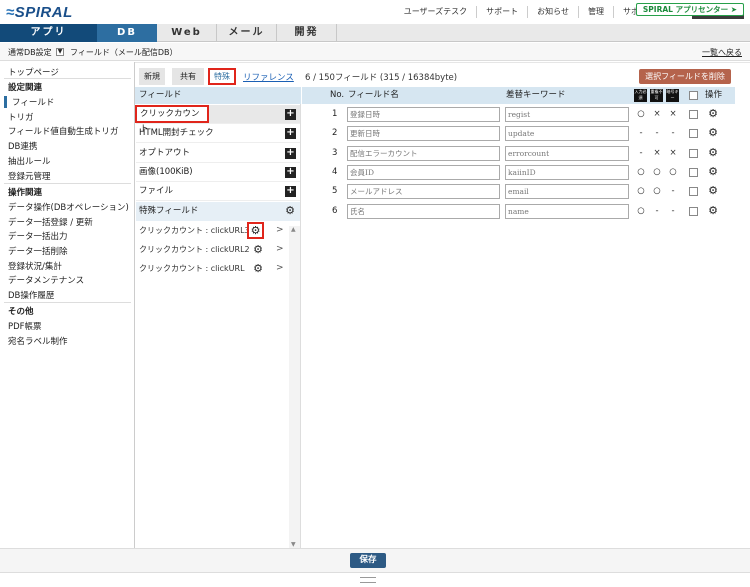 The width and height of the screenshot is (750, 587). I want to click on tab-mail: メール, so click(247, 33).